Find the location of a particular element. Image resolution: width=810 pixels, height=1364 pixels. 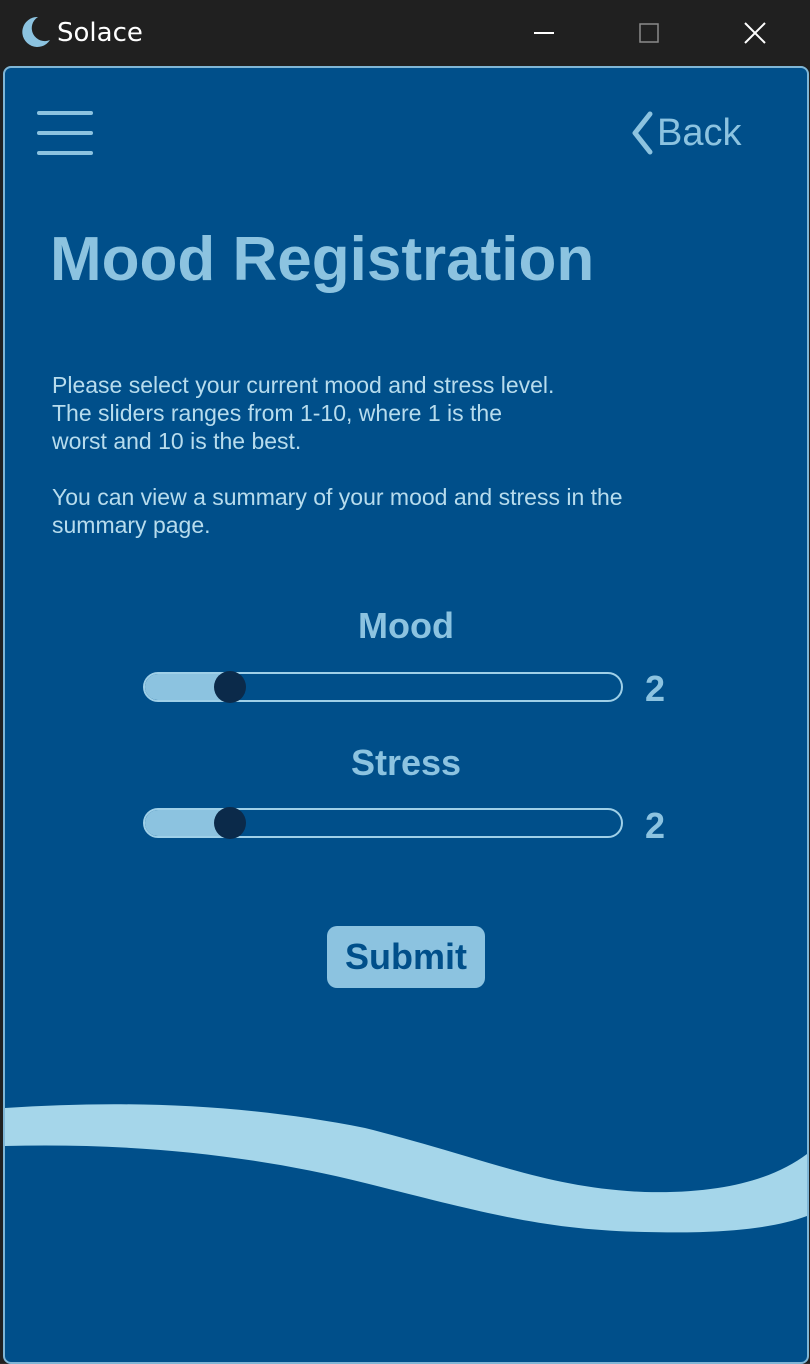

wave-decoration is located at coordinates (406, 1168).